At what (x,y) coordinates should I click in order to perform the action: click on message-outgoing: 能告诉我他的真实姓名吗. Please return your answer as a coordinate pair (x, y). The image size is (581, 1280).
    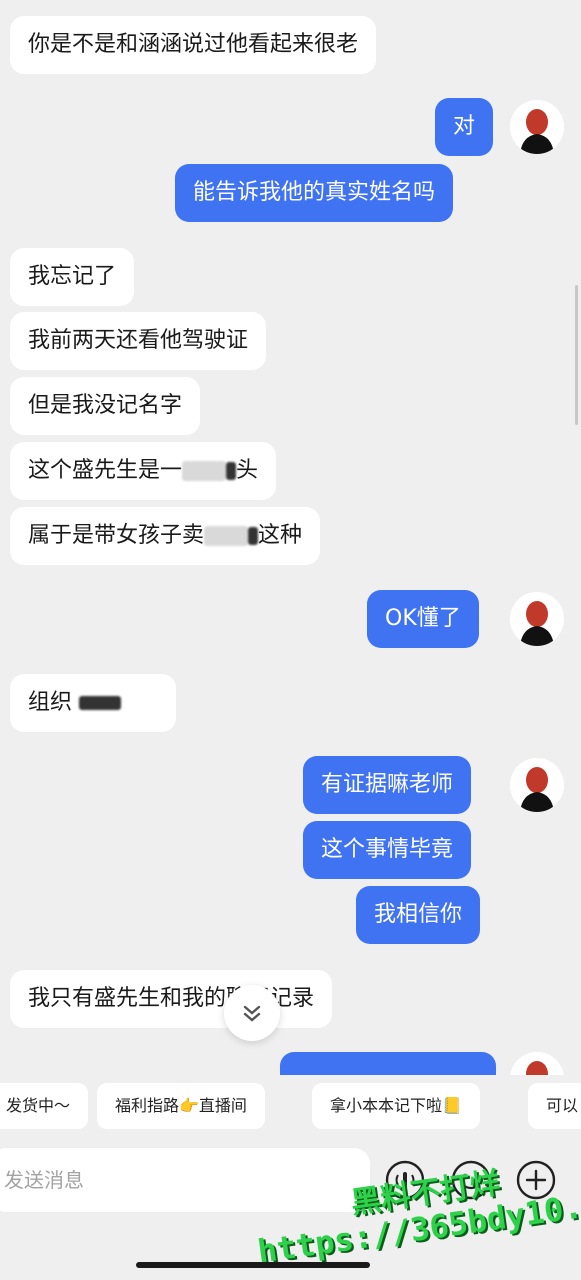
    Looking at the image, I should click on (314, 193).